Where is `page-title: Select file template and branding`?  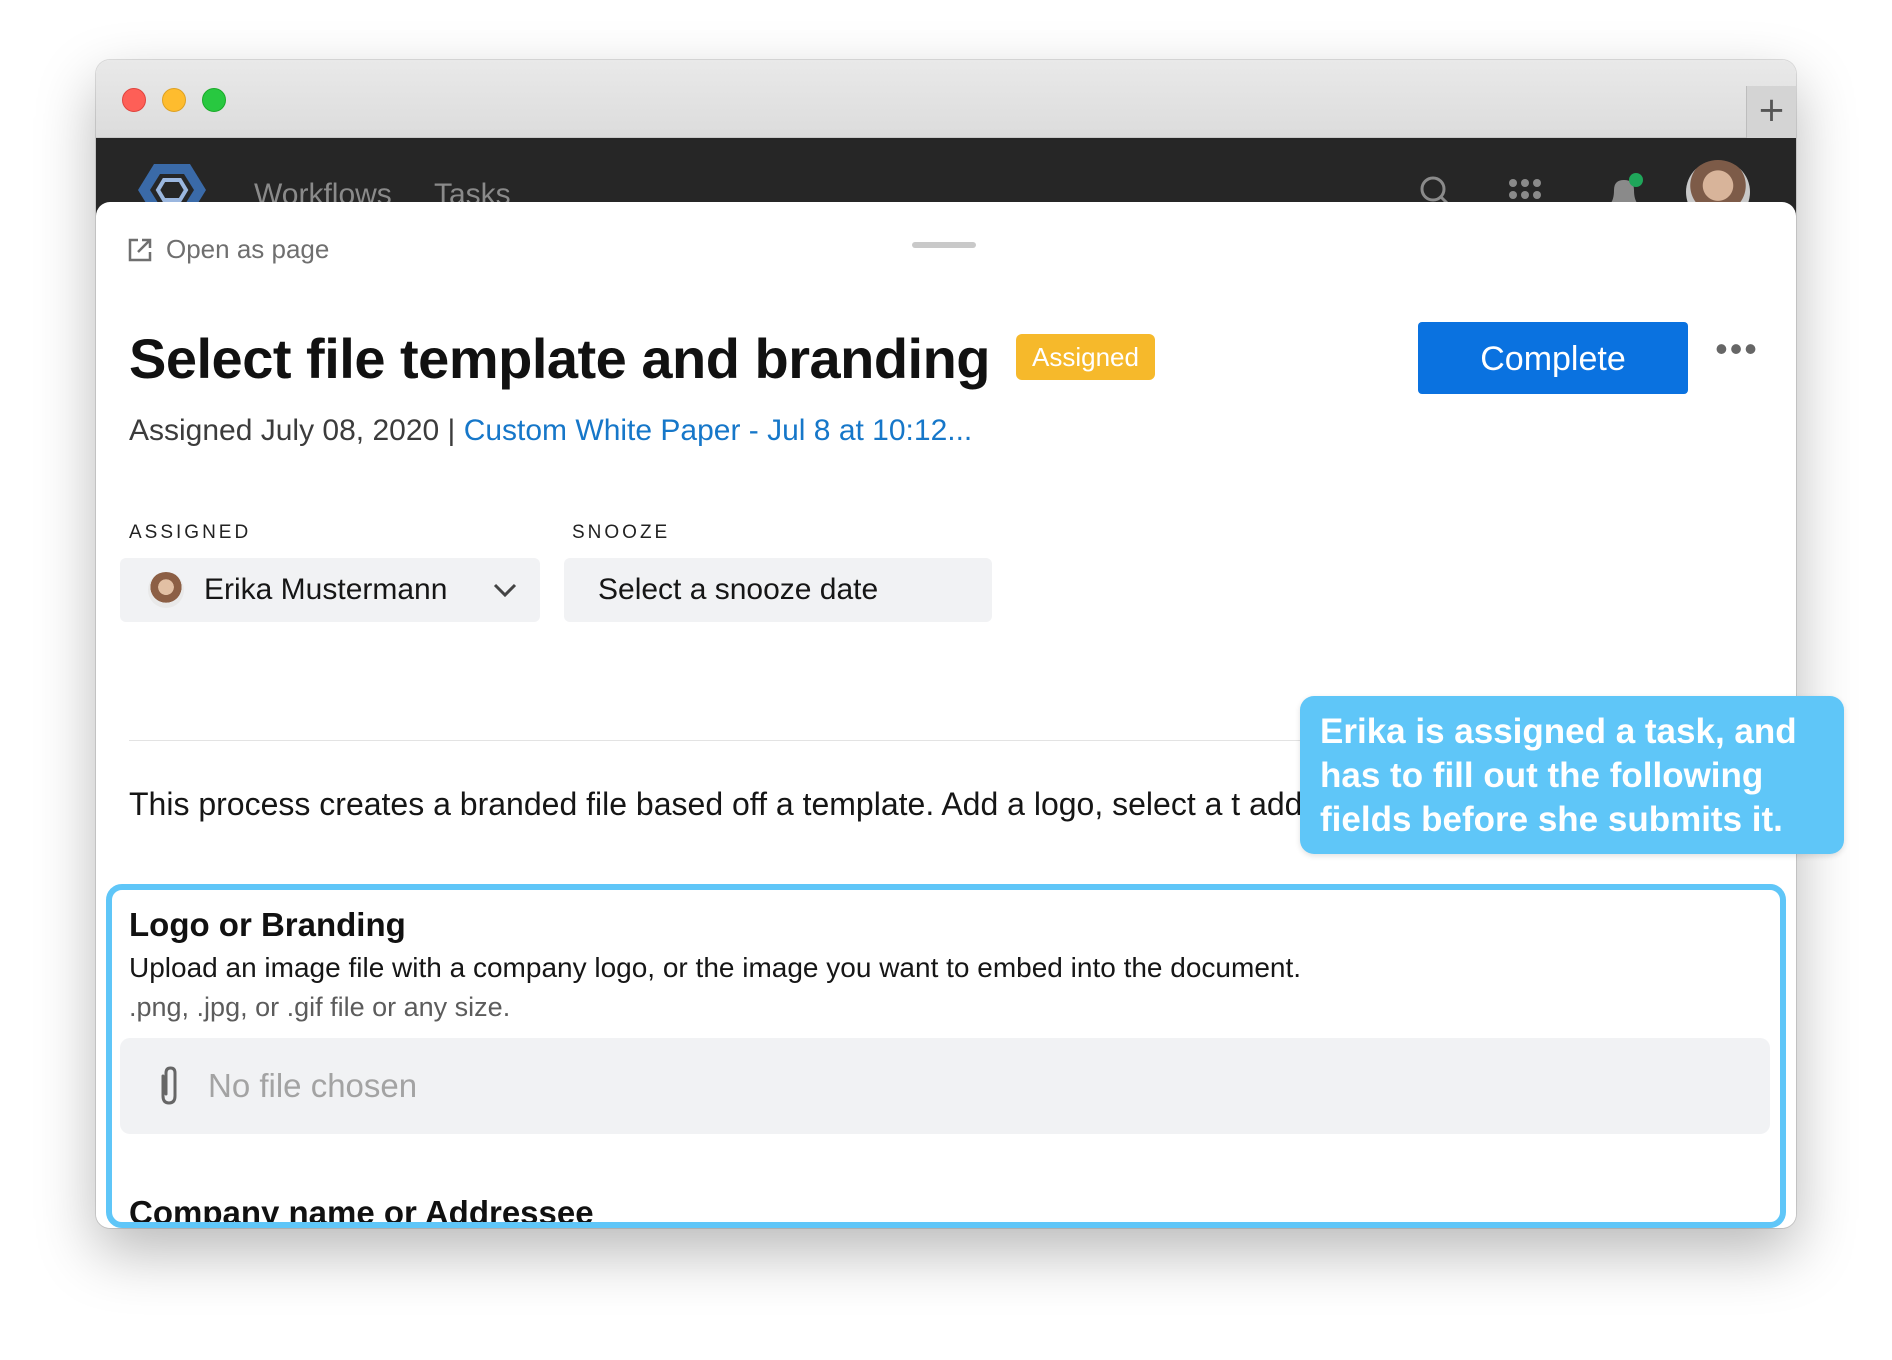
page-title: Select file template and branding is located at coordinates (560, 358).